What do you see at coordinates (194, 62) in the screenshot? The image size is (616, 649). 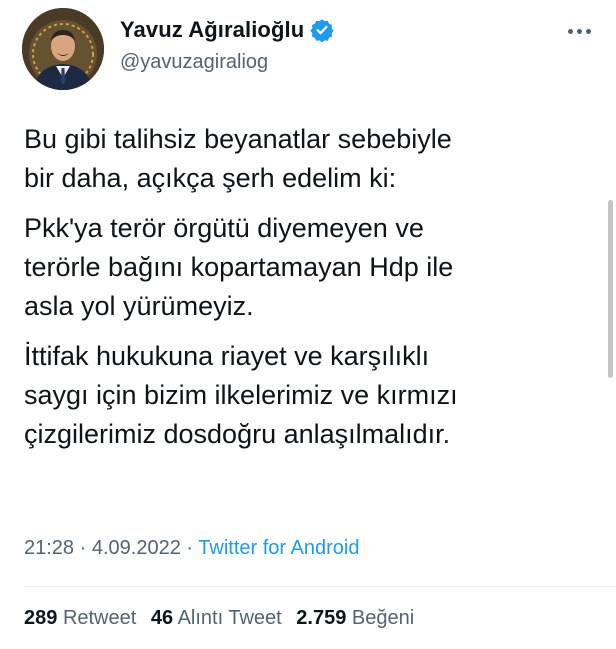 I see `author-handle: @yavuzagiraliog` at bounding box center [194, 62].